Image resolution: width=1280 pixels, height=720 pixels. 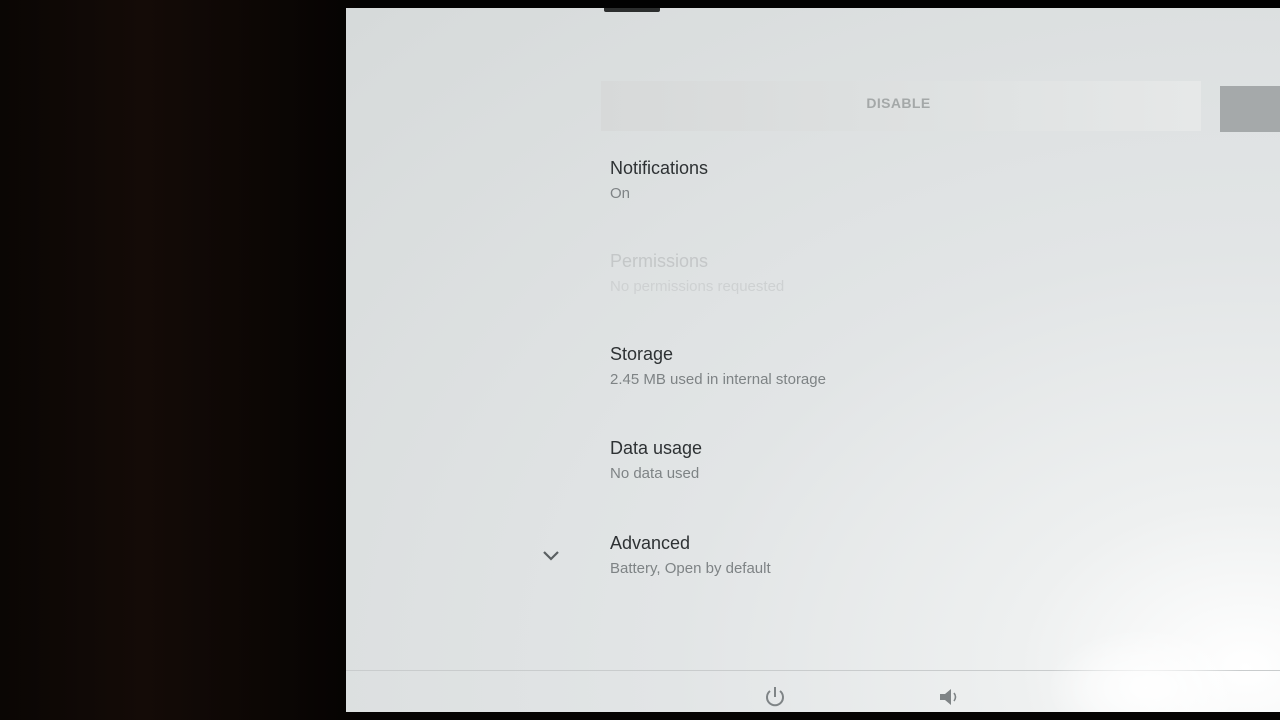 What do you see at coordinates (697, 286) in the screenshot?
I see `pref-summary: No permissions requested` at bounding box center [697, 286].